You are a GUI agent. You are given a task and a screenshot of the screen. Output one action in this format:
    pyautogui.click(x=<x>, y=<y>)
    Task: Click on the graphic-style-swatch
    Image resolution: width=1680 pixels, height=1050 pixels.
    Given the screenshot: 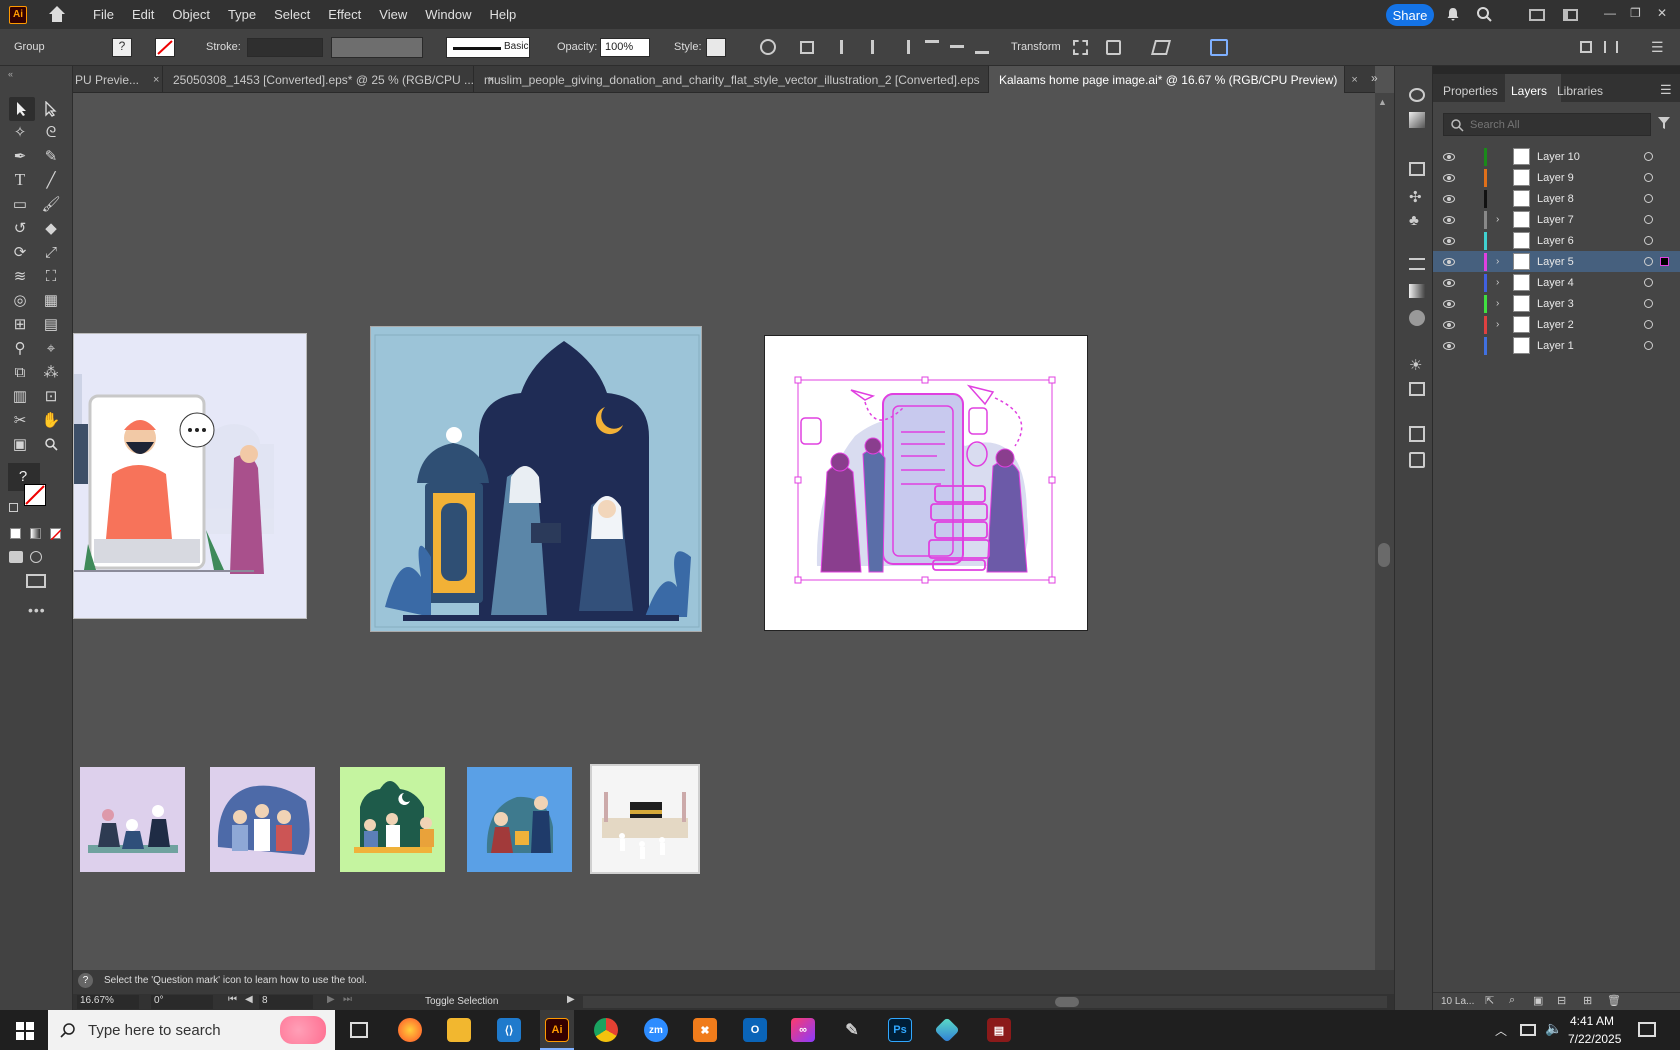 What is the action you would take?
    pyautogui.click(x=716, y=47)
    